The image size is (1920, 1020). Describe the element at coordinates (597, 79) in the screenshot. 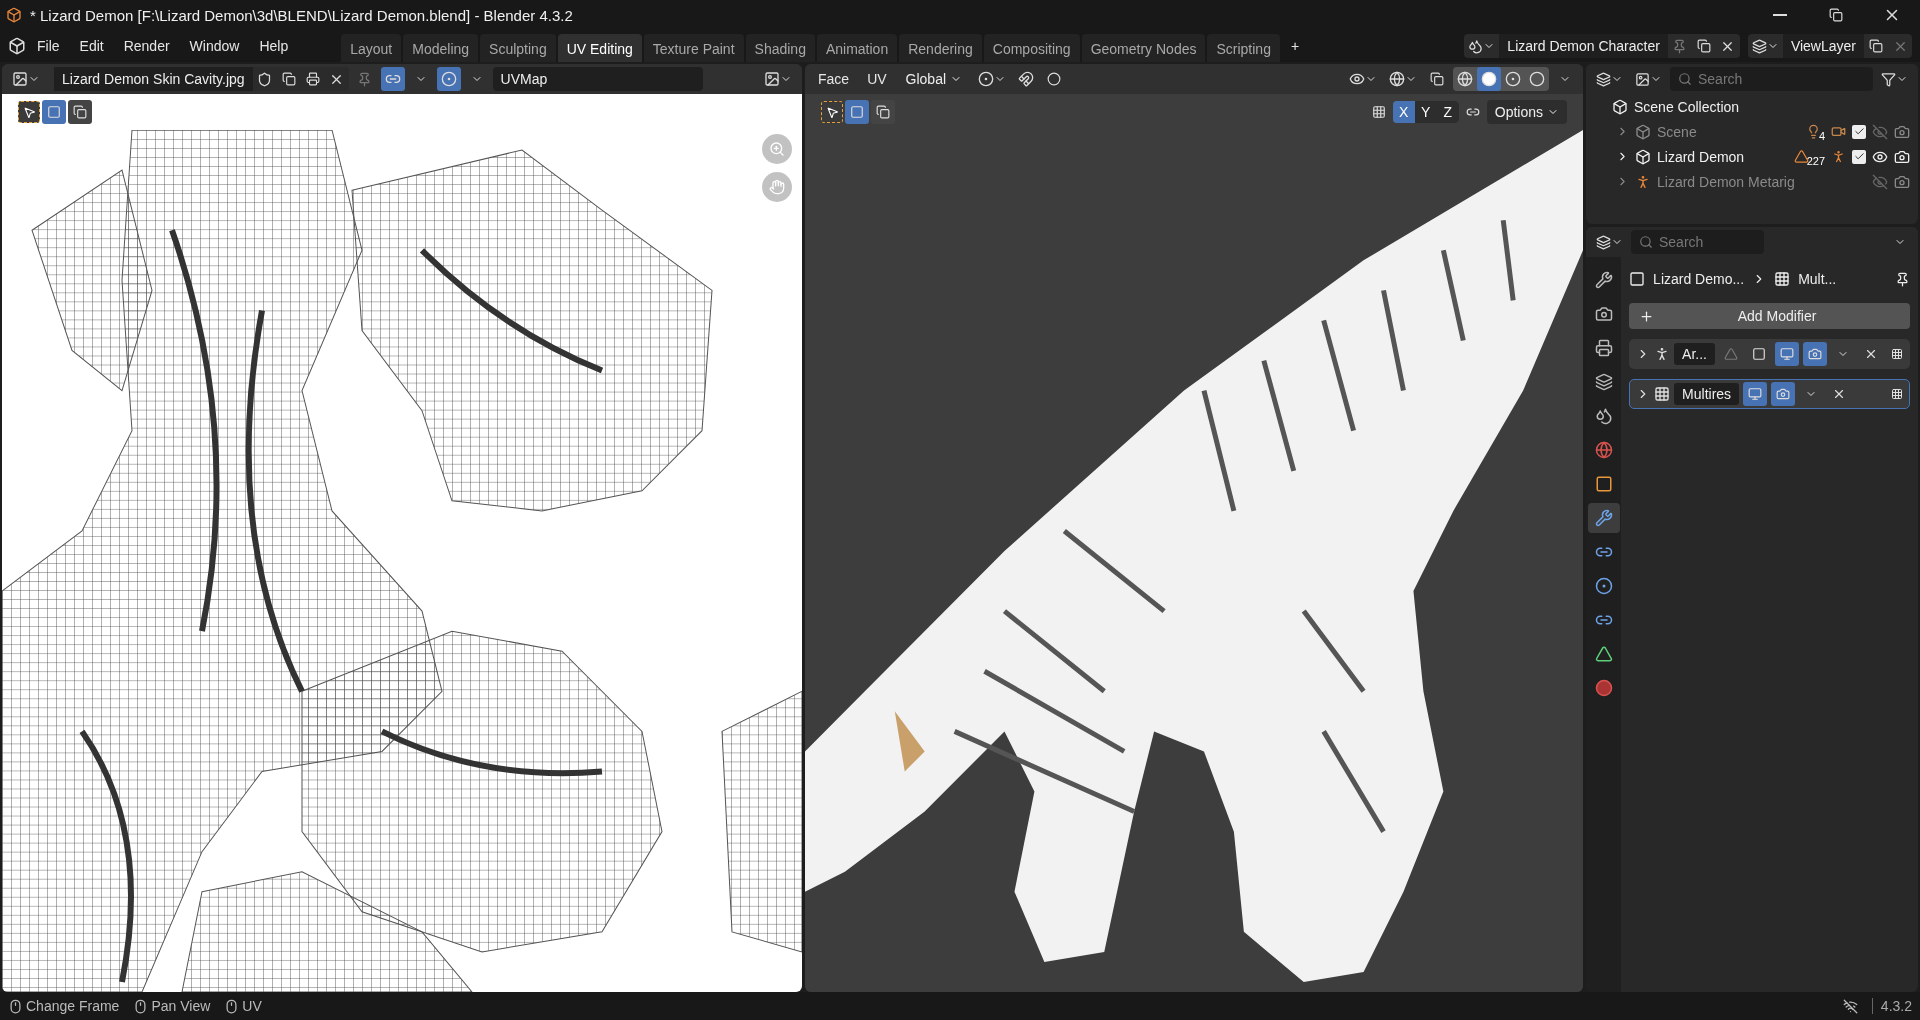

I see `uv-map-field: UVMap` at that location.